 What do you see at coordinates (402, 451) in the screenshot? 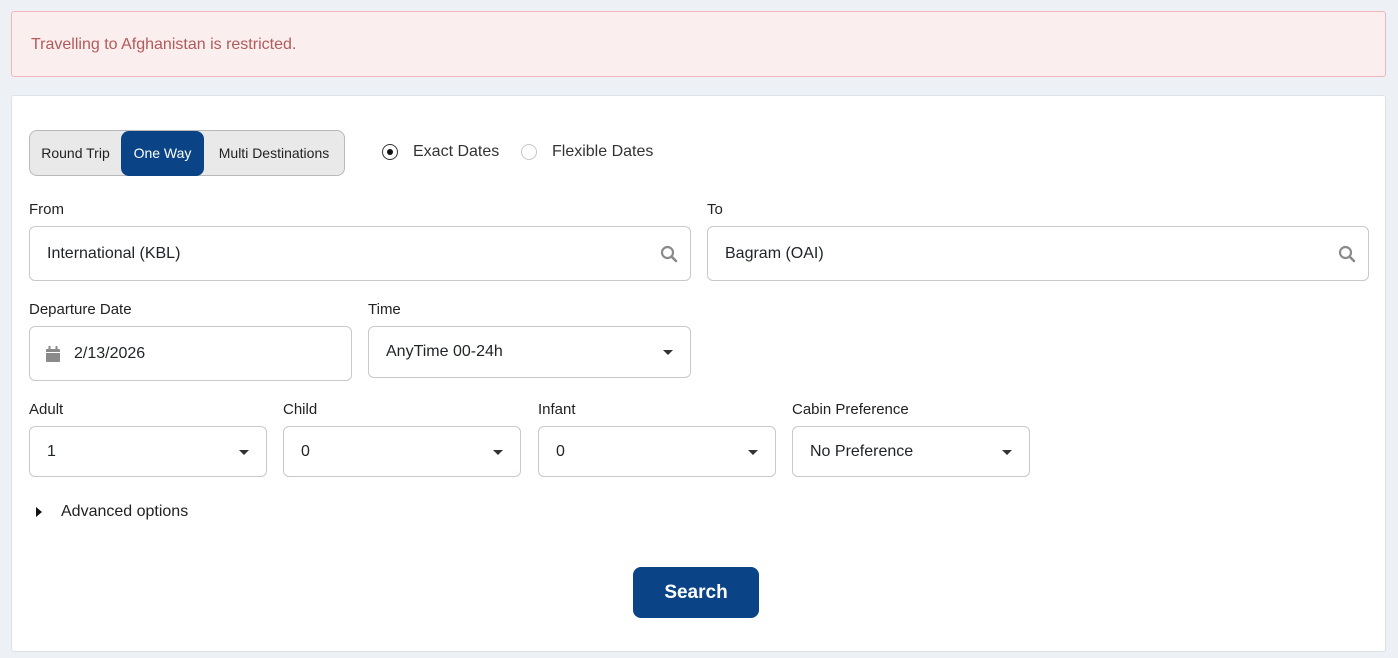
I see `child-select: 0` at bounding box center [402, 451].